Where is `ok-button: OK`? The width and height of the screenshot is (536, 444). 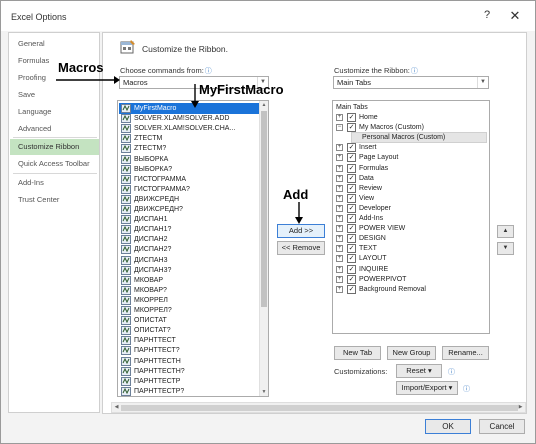
ok-button: OK is located at coordinates (448, 426).